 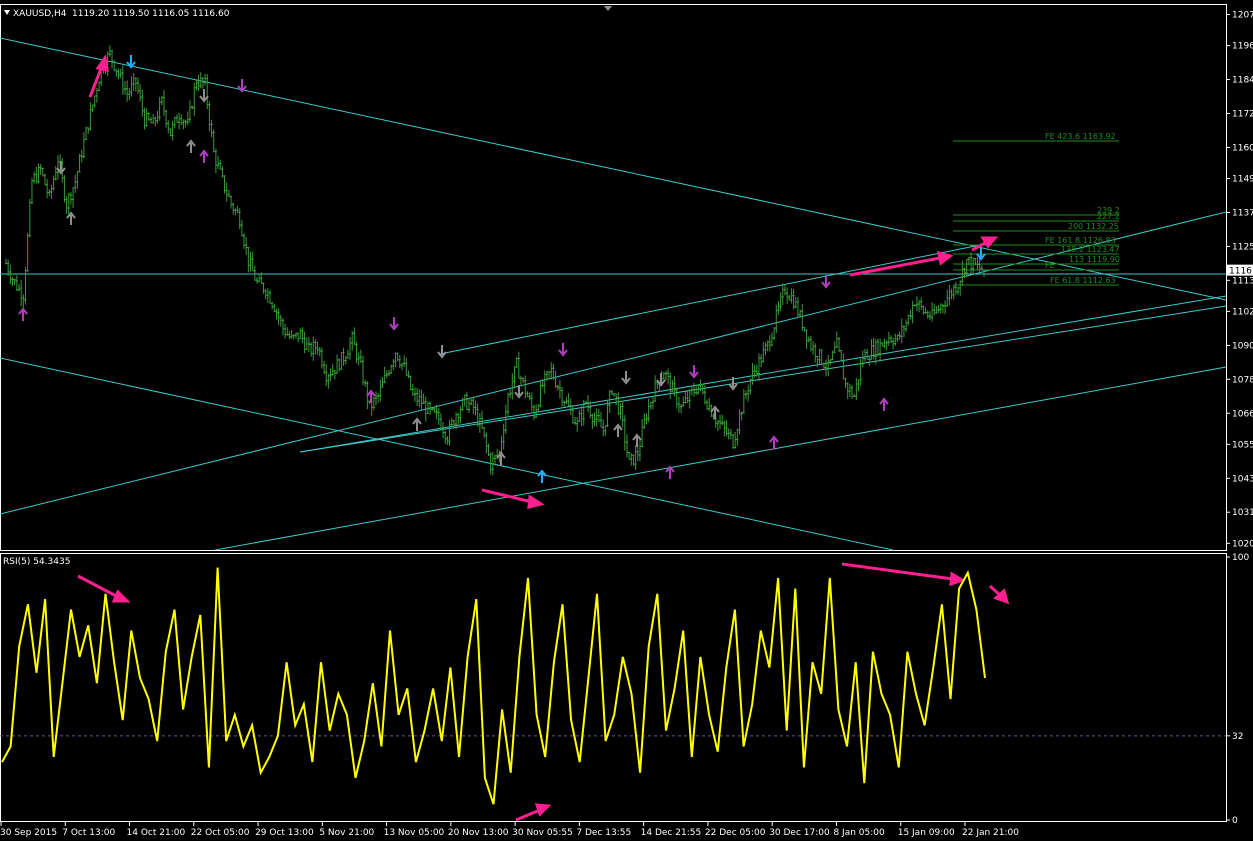 I want to click on price-axis-label: 1184, so click(x=1242, y=81).